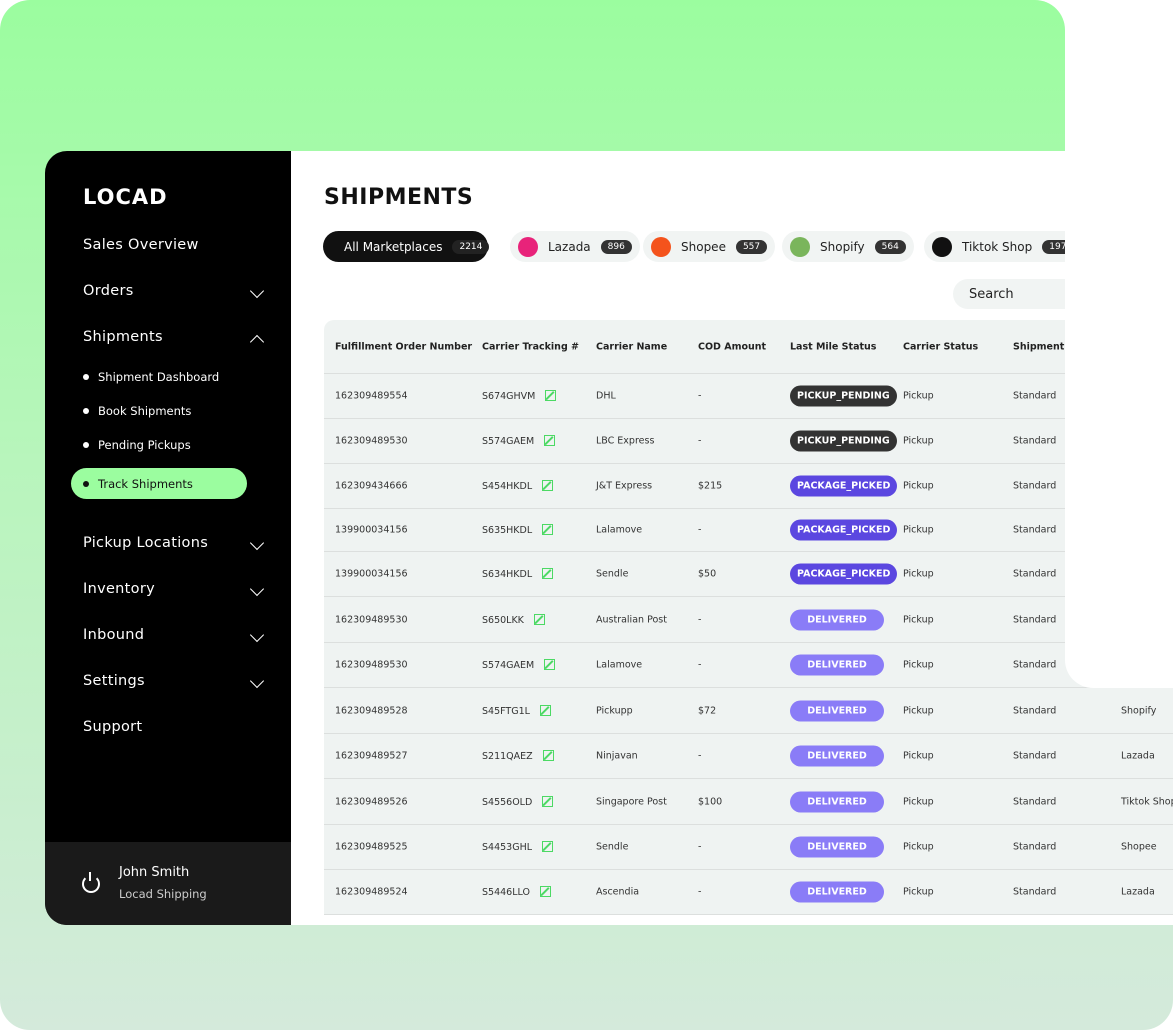 Image resolution: width=1173 pixels, height=1030 pixels. Describe the element at coordinates (371, 396) in the screenshot. I see `order-number: 162309489554` at that location.